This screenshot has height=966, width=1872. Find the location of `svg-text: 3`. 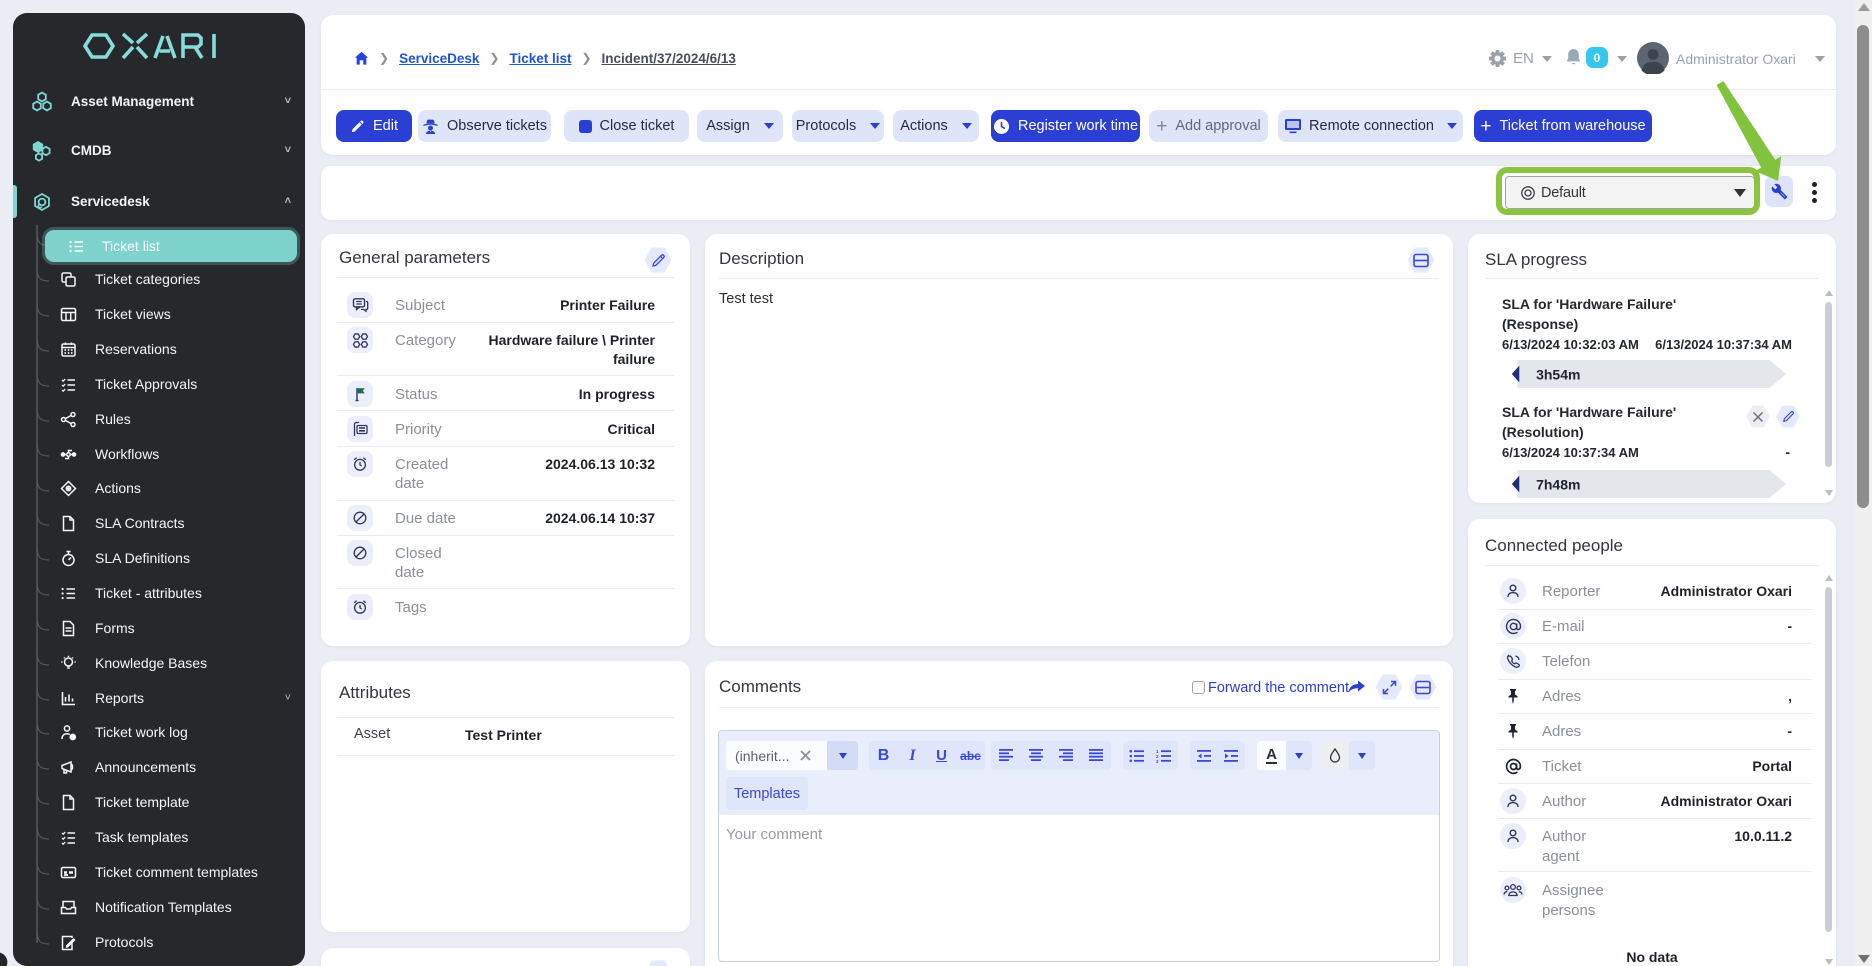

svg-text: 3 is located at coordinates (1157, 761).